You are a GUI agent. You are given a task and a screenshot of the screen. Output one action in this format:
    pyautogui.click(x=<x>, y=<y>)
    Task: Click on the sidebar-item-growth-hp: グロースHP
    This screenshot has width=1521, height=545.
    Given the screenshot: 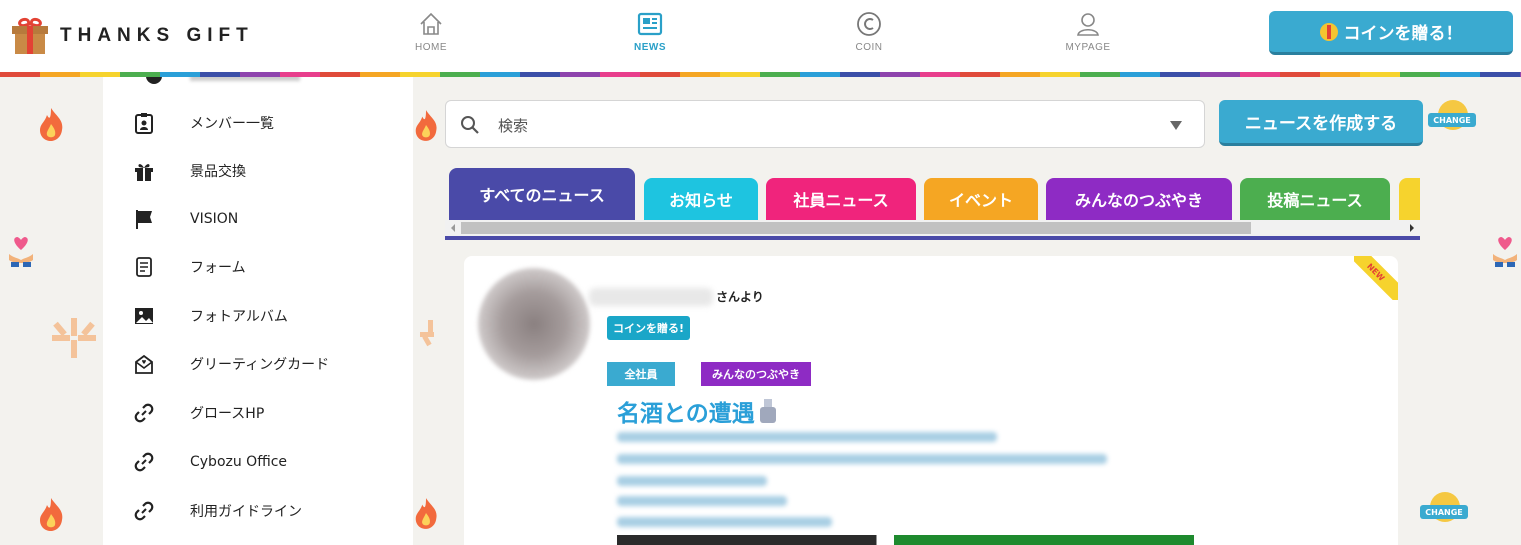 What is the action you would take?
    pyautogui.click(x=198, y=413)
    